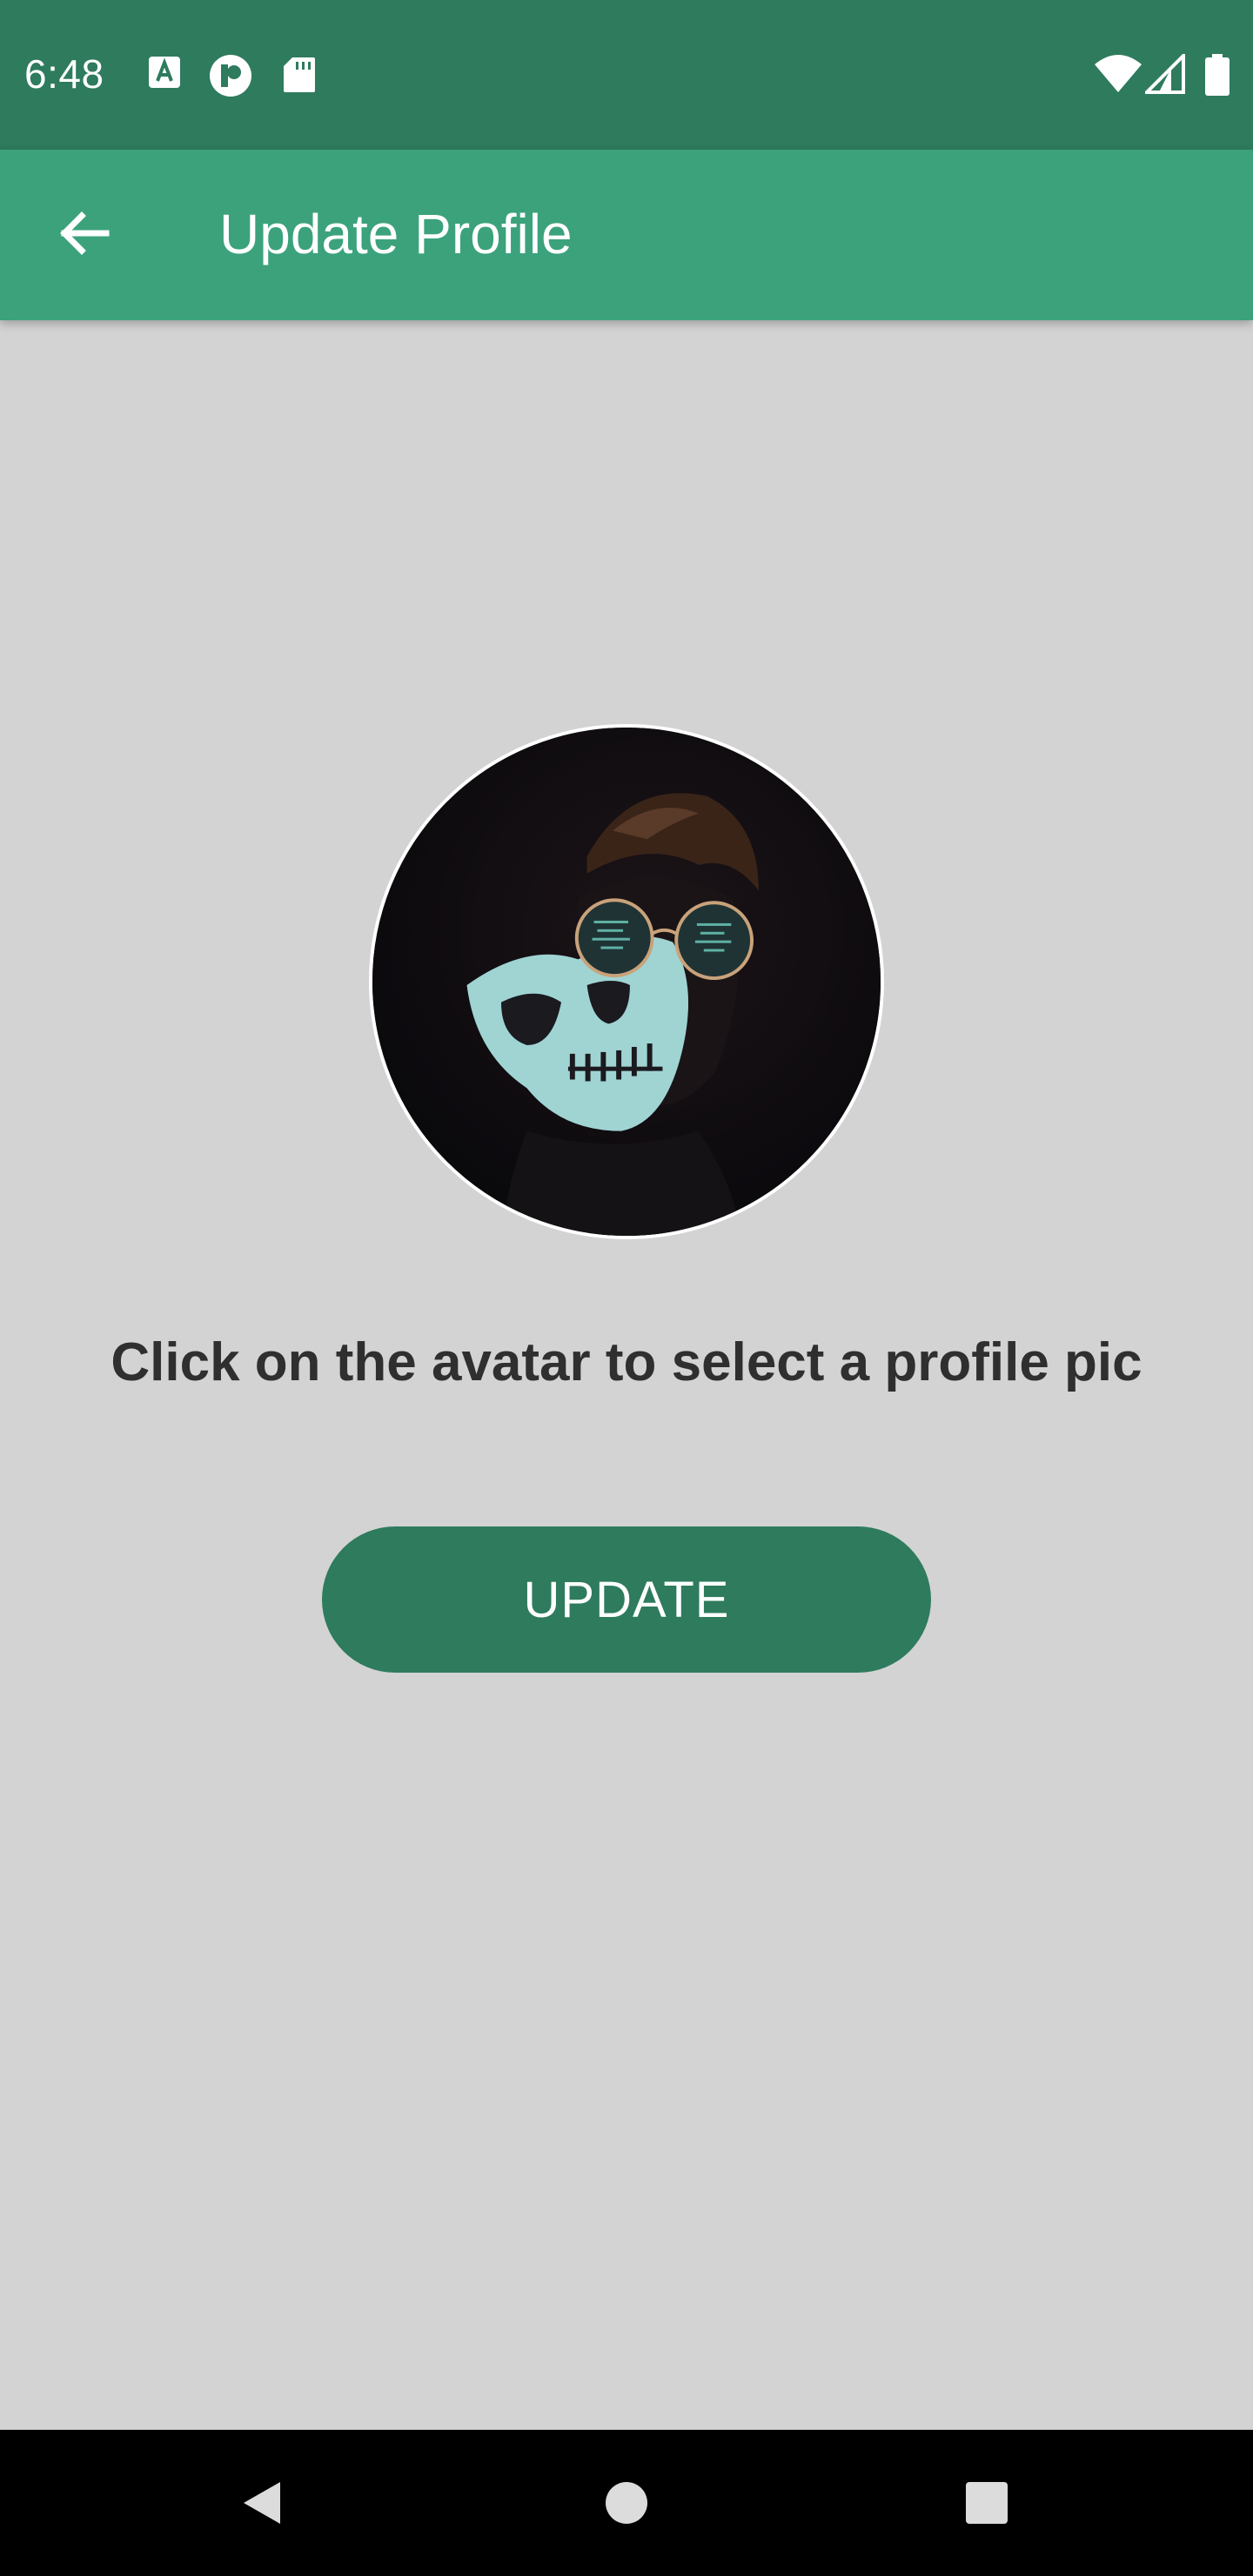  I want to click on nav-recents-icon, so click(986, 2502).